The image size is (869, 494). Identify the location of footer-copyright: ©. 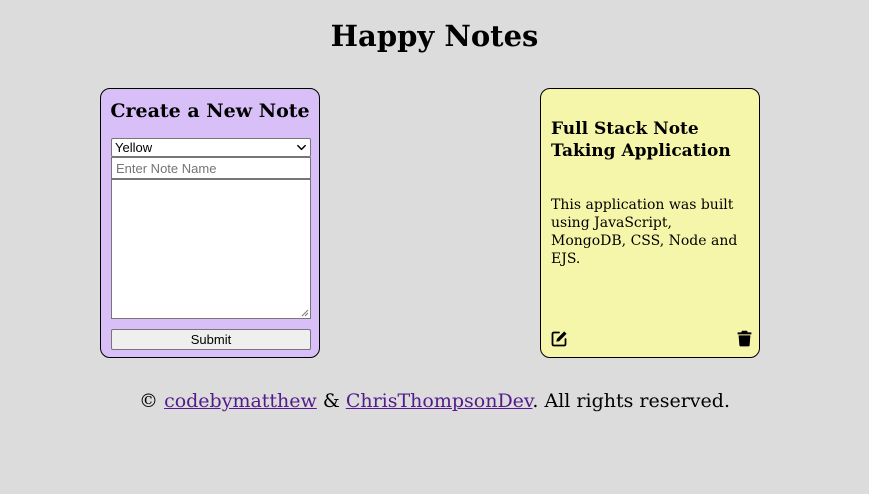
(152, 401).